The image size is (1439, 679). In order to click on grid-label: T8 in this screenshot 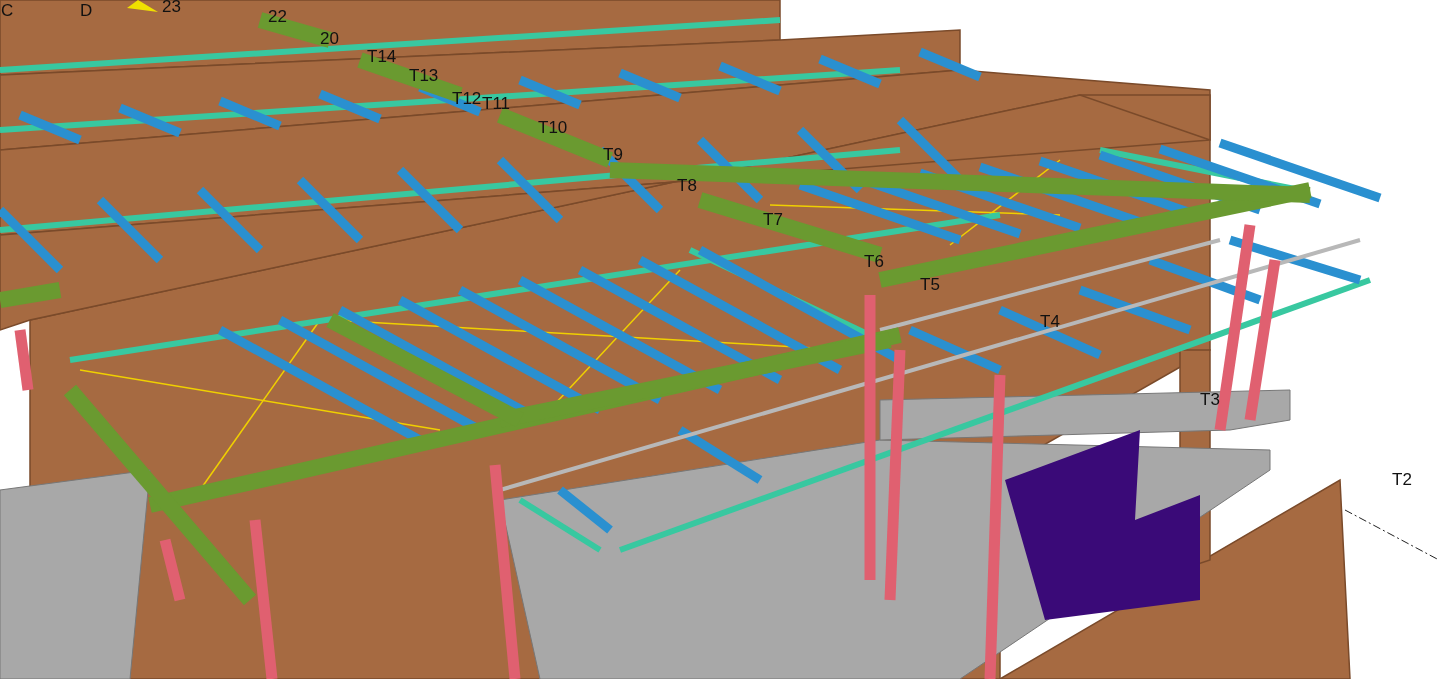, I will do `click(687, 185)`.